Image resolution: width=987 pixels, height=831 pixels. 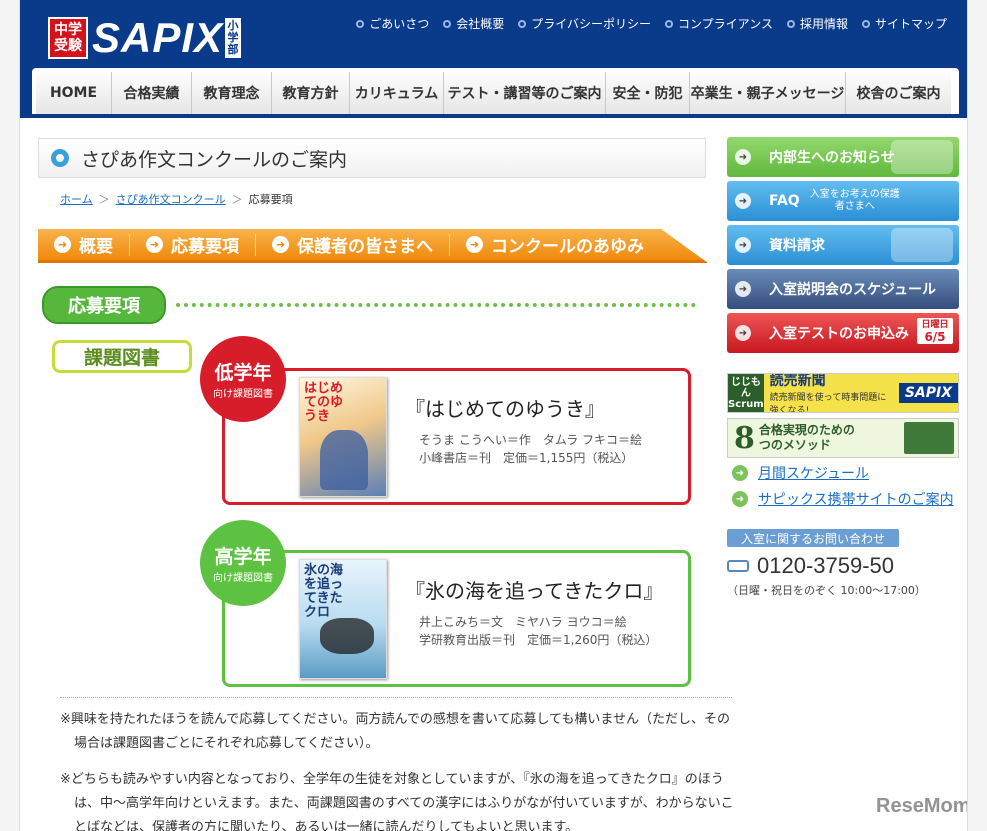 What do you see at coordinates (648, 93) in the screenshot?
I see `nav-tab-safety: 安全・防犯` at bounding box center [648, 93].